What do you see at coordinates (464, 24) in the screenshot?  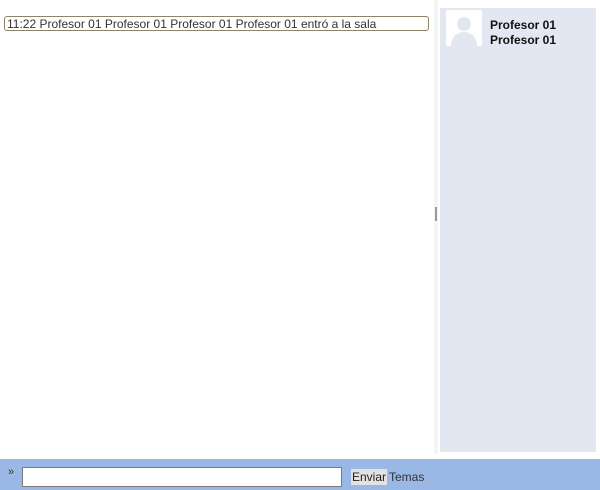 I see `avatar-head` at bounding box center [464, 24].